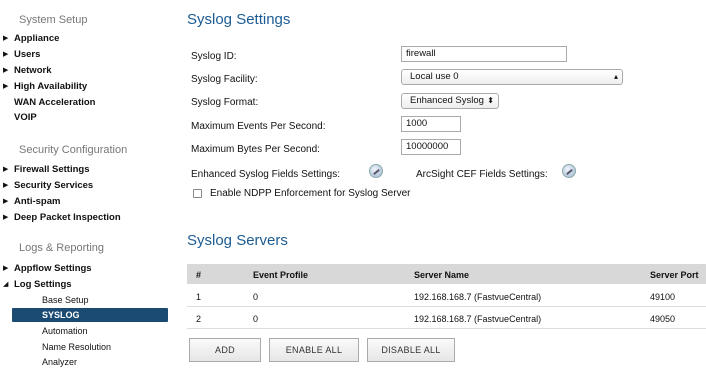 This screenshot has width=706, height=369. Describe the element at coordinates (59, 362) in the screenshot. I see `sidebar-subitem-analyzer: Analyzer` at that location.